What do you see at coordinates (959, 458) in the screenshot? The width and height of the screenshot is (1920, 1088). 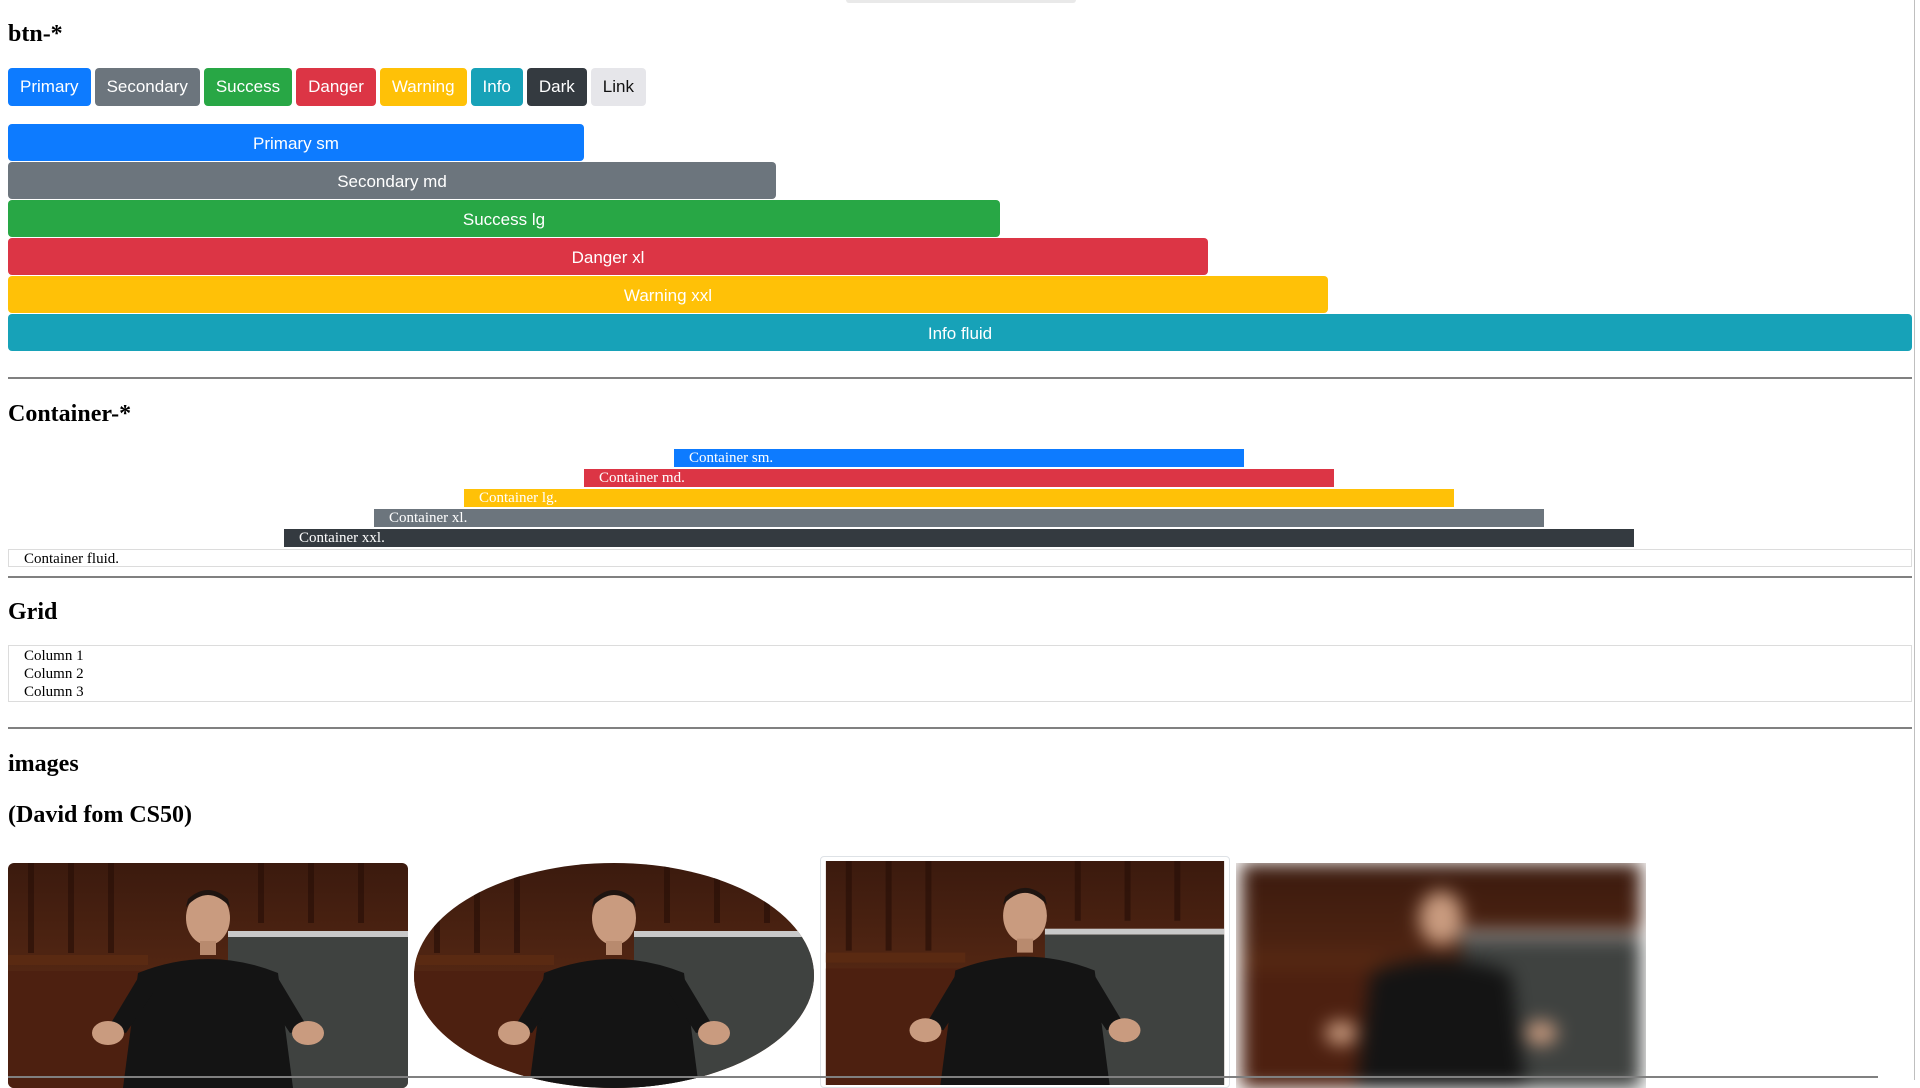 I see `container-sm-bar: Container sm.` at bounding box center [959, 458].